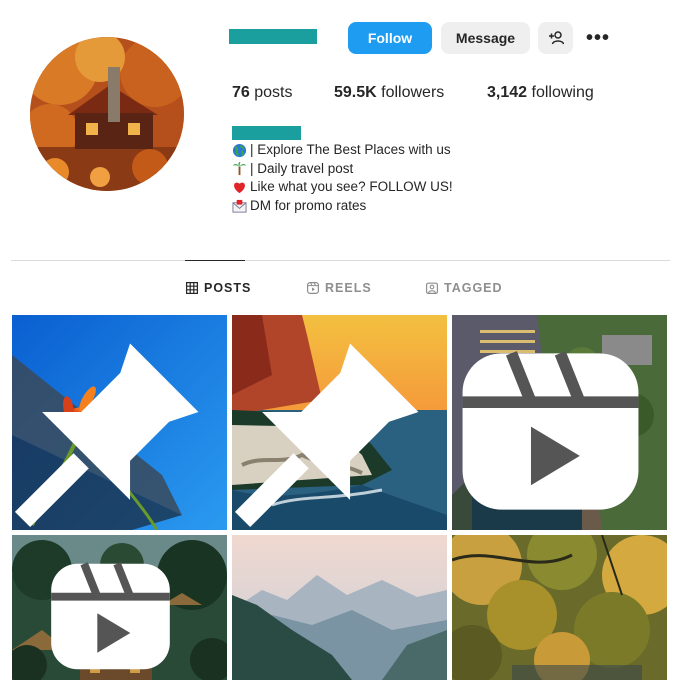 This screenshot has width=680, height=680. Describe the element at coordinates (540, 93) in the screenshot. I see `following-count-link: 3,142 following` at that location.